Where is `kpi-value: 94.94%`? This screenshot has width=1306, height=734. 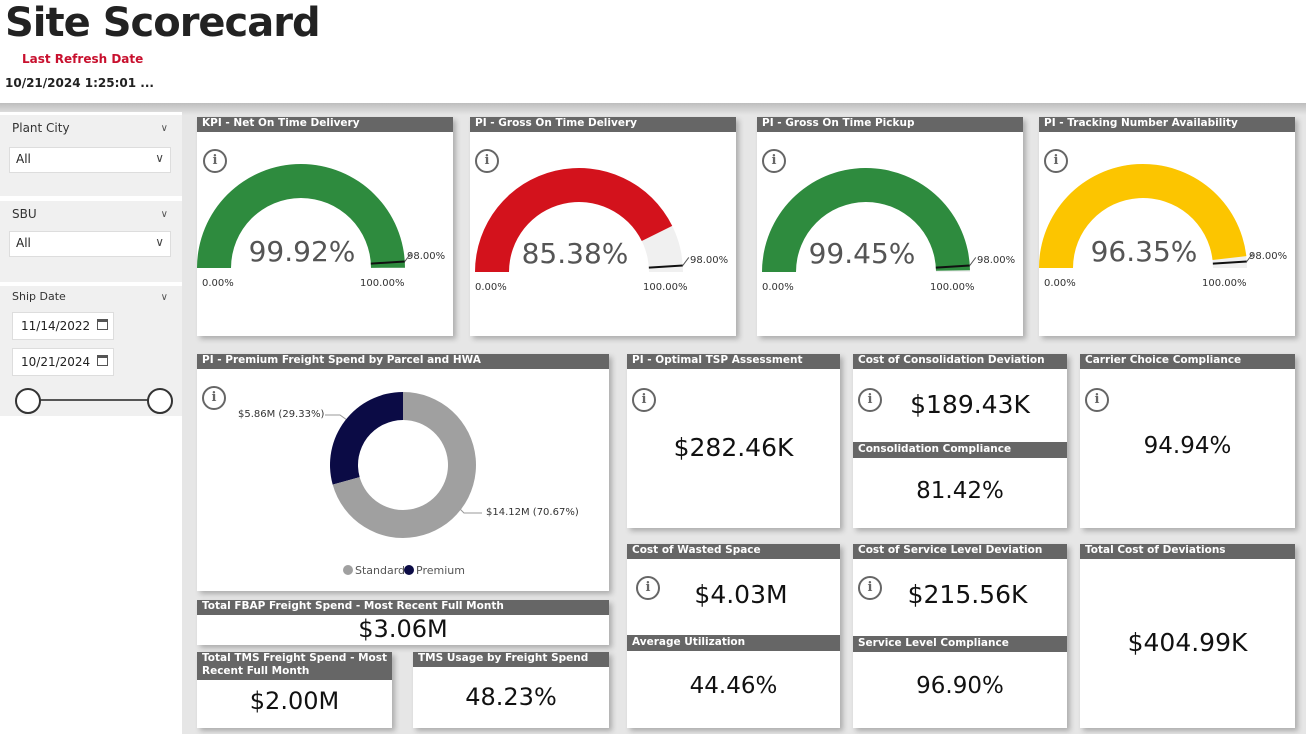 kpi-value: 94.94% is located at coordinates (1187, 446).